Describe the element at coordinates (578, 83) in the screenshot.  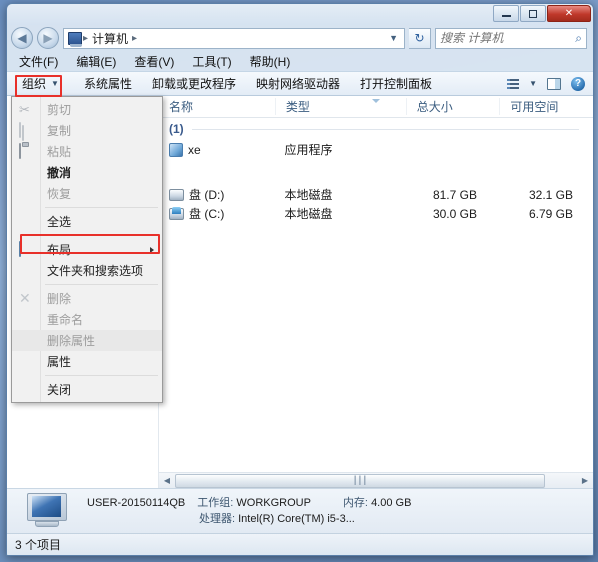
I see `help-icon: ?` at that location.